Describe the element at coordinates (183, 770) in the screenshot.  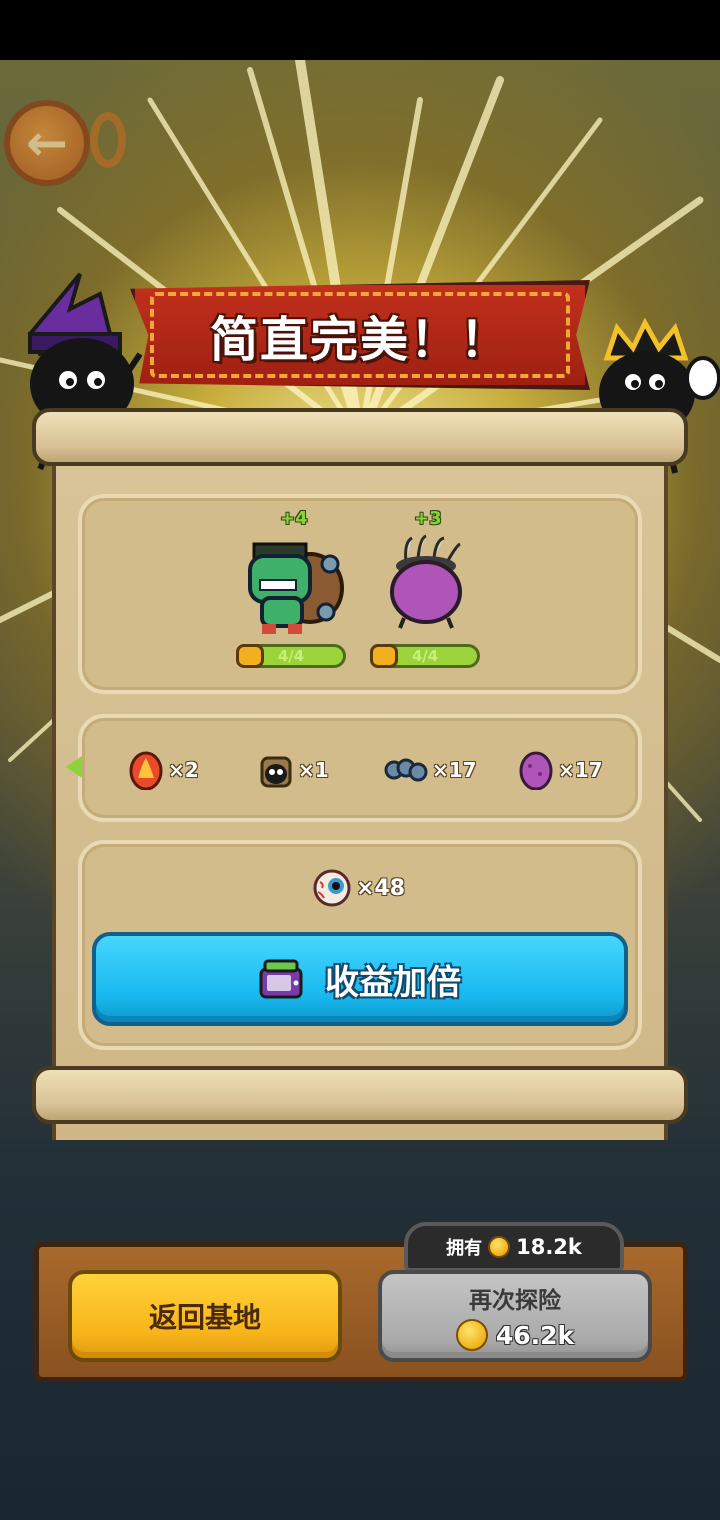
I see `fire-egg-qty: ×2` at that location.